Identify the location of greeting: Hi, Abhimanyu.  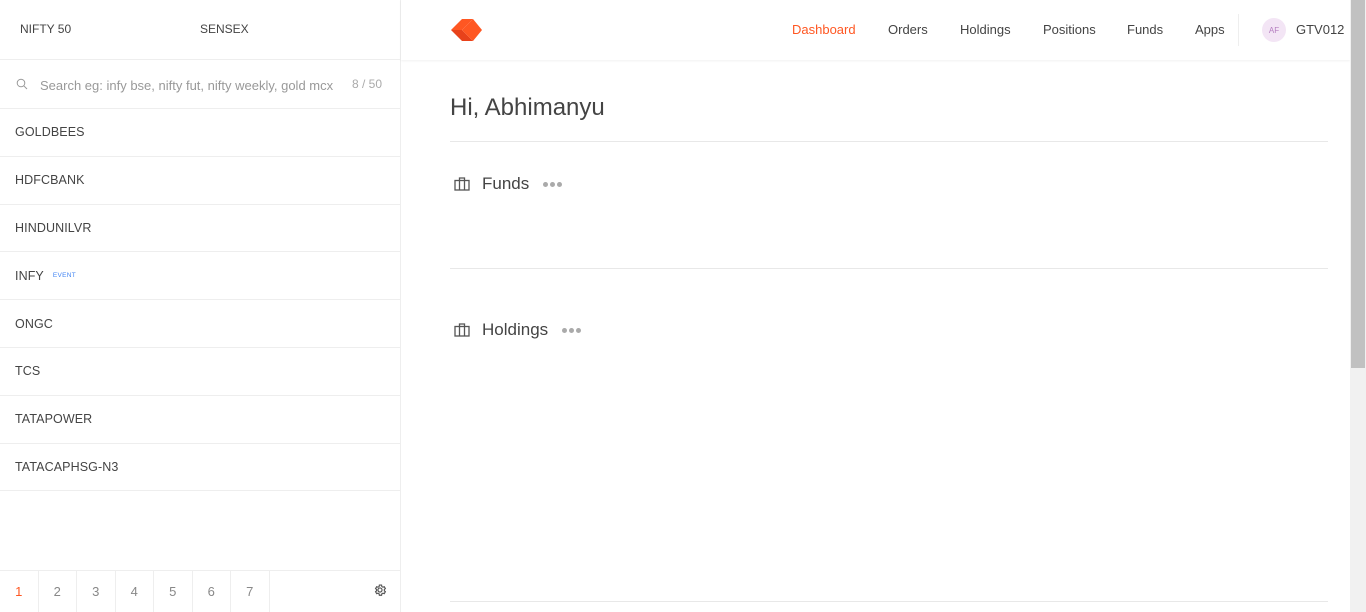
(527, 107).